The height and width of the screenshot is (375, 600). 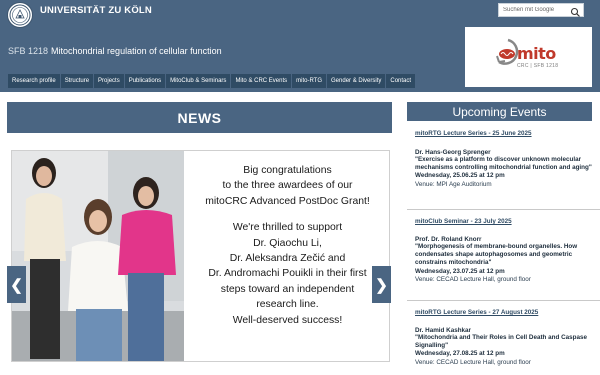 What do you see at coordinates (536, 53) in the screenshot?
I see `logo-text: mito` at bounding box center [536, 53].